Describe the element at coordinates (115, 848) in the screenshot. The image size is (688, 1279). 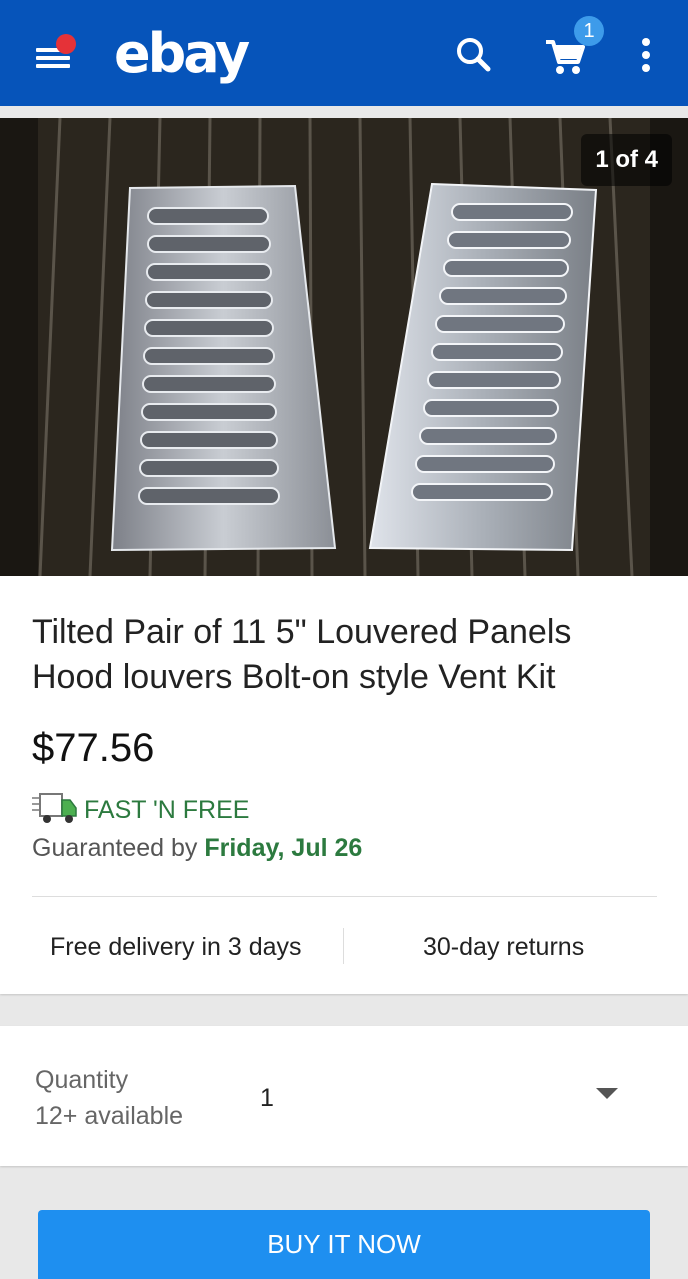
I see `guaranteed-prefix: Guaranteed by` at that location.